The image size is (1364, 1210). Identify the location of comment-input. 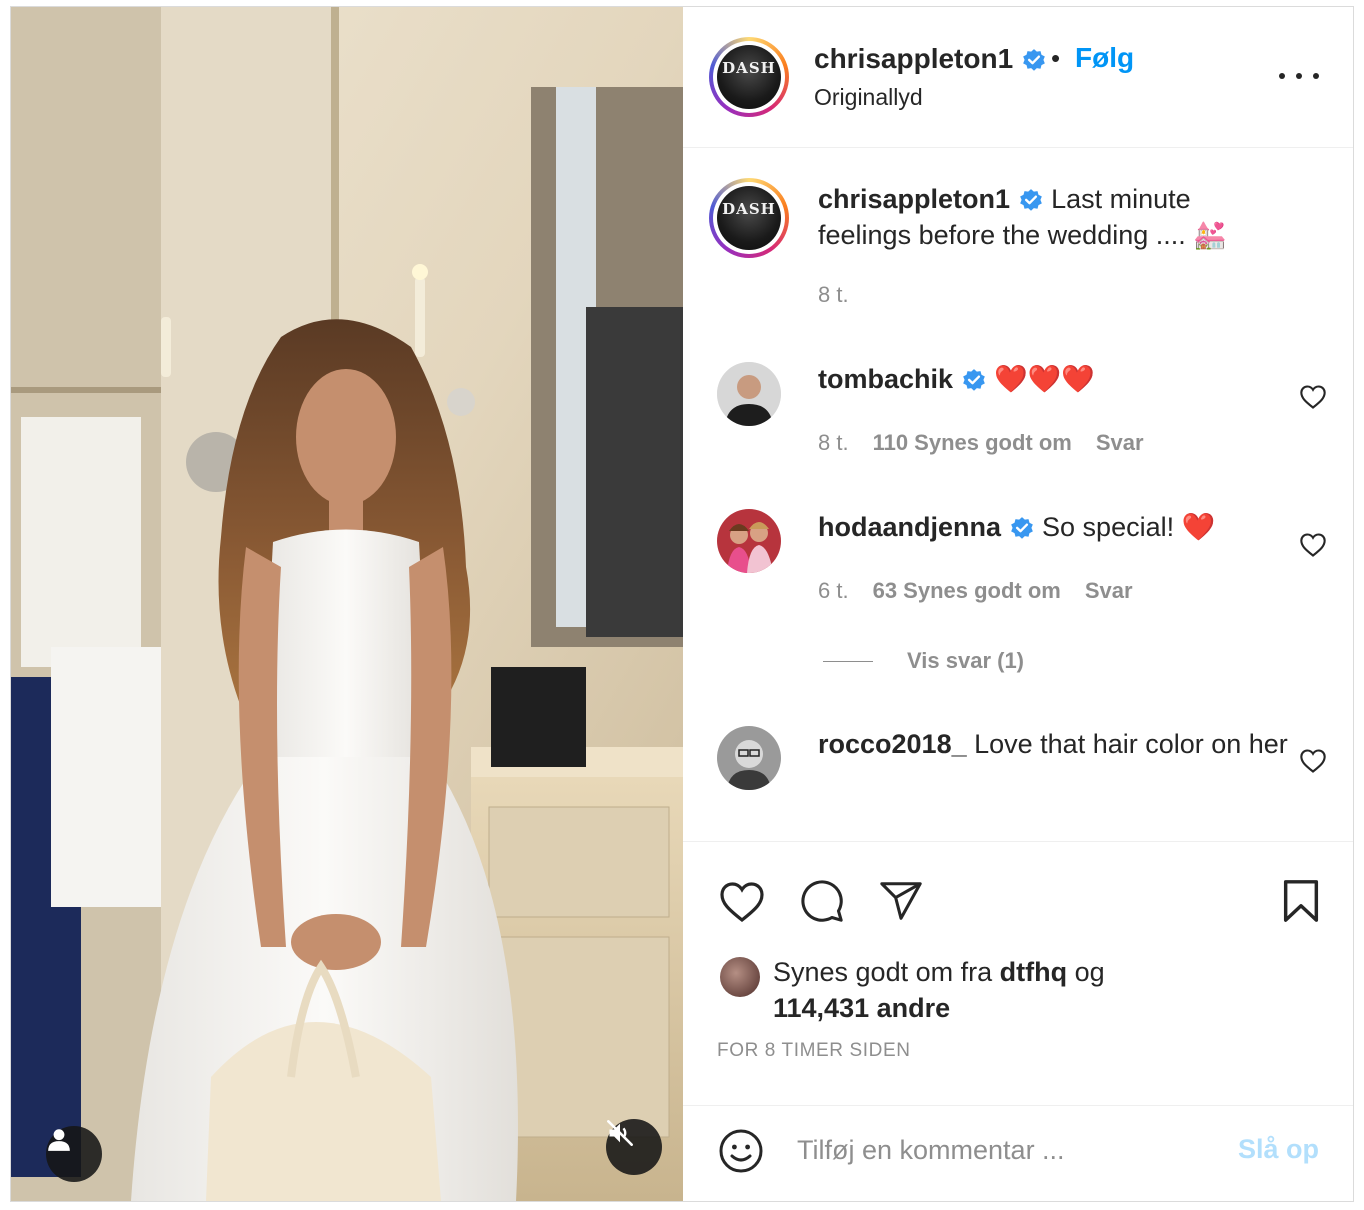
(1007, 1150).